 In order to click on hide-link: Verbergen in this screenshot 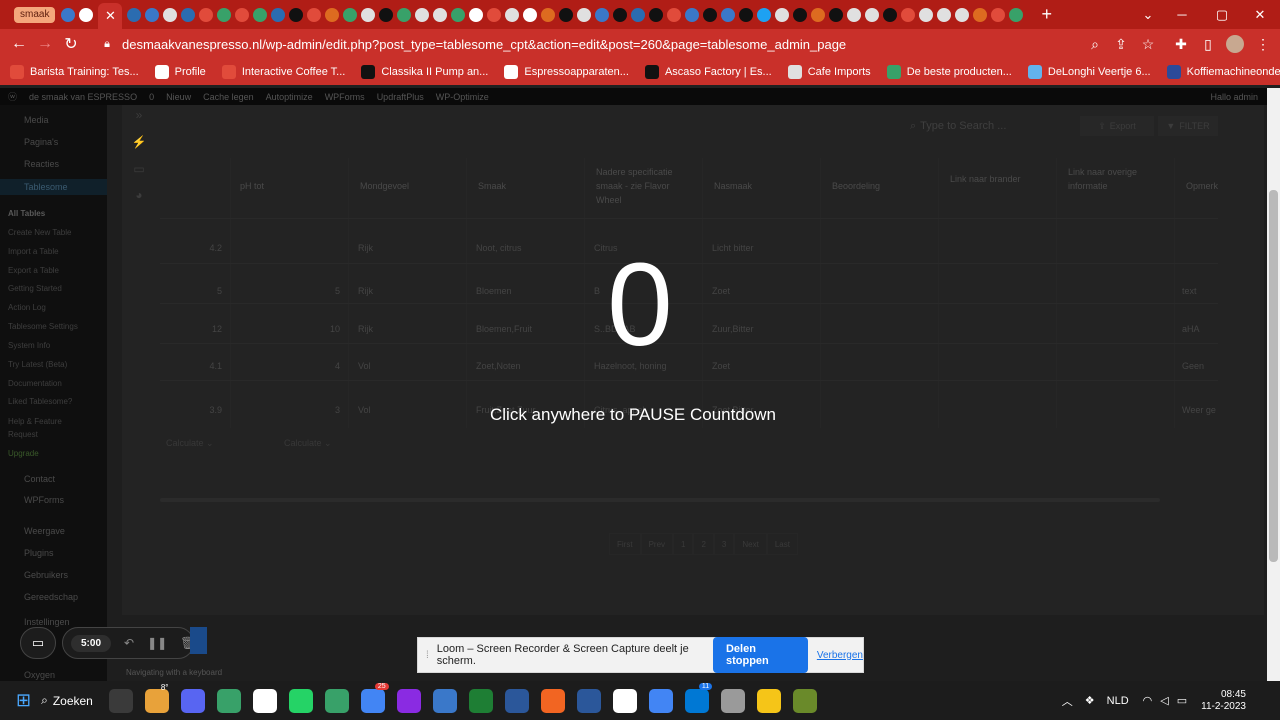, I will do `click(840, 655)`.